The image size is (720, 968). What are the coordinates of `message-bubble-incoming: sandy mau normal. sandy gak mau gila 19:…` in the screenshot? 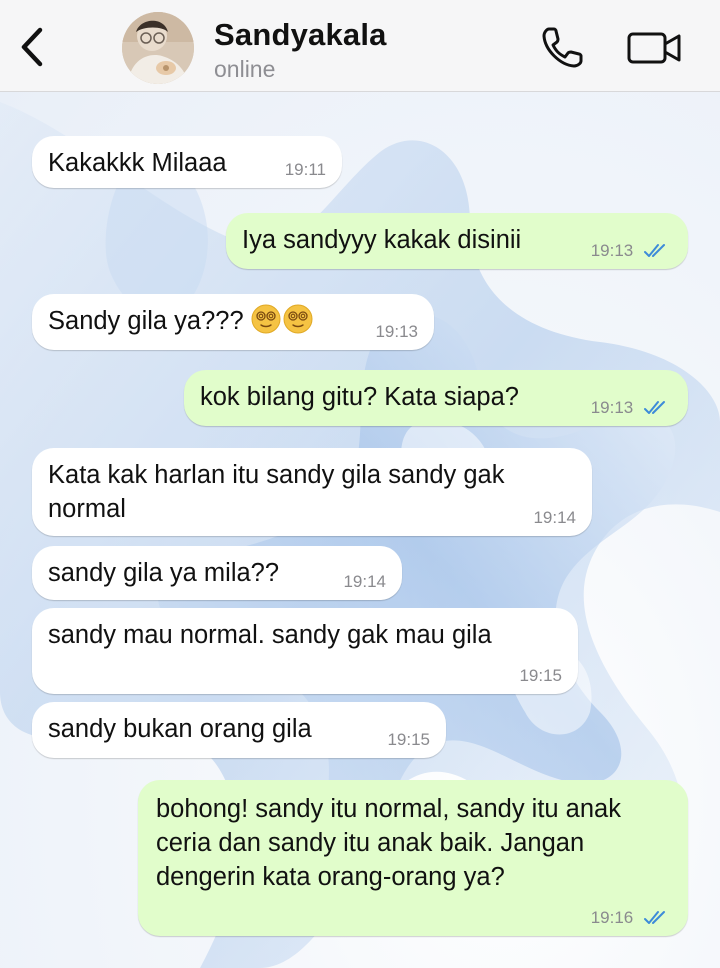 It's located at (305, 651).